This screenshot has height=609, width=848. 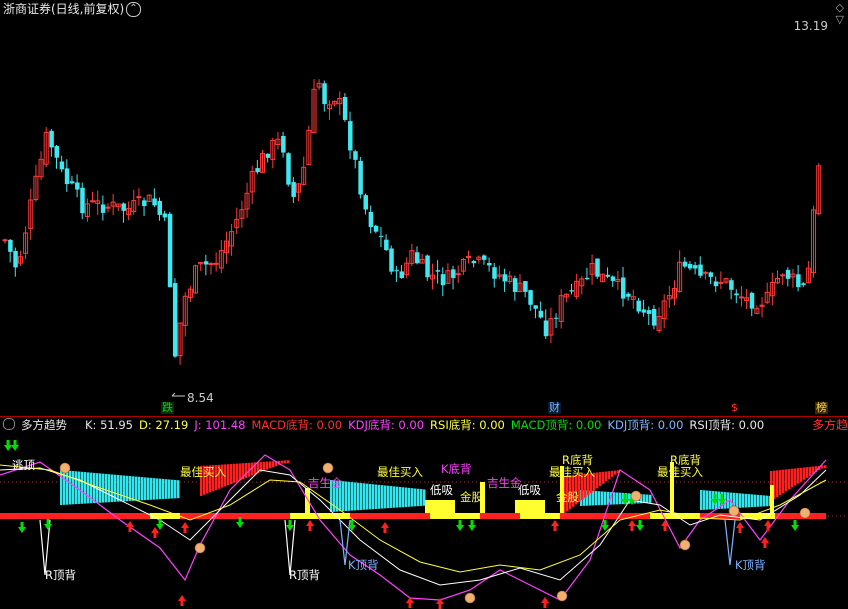 I want to click on trend-baseline-yellow, so click(x=455, y=516).